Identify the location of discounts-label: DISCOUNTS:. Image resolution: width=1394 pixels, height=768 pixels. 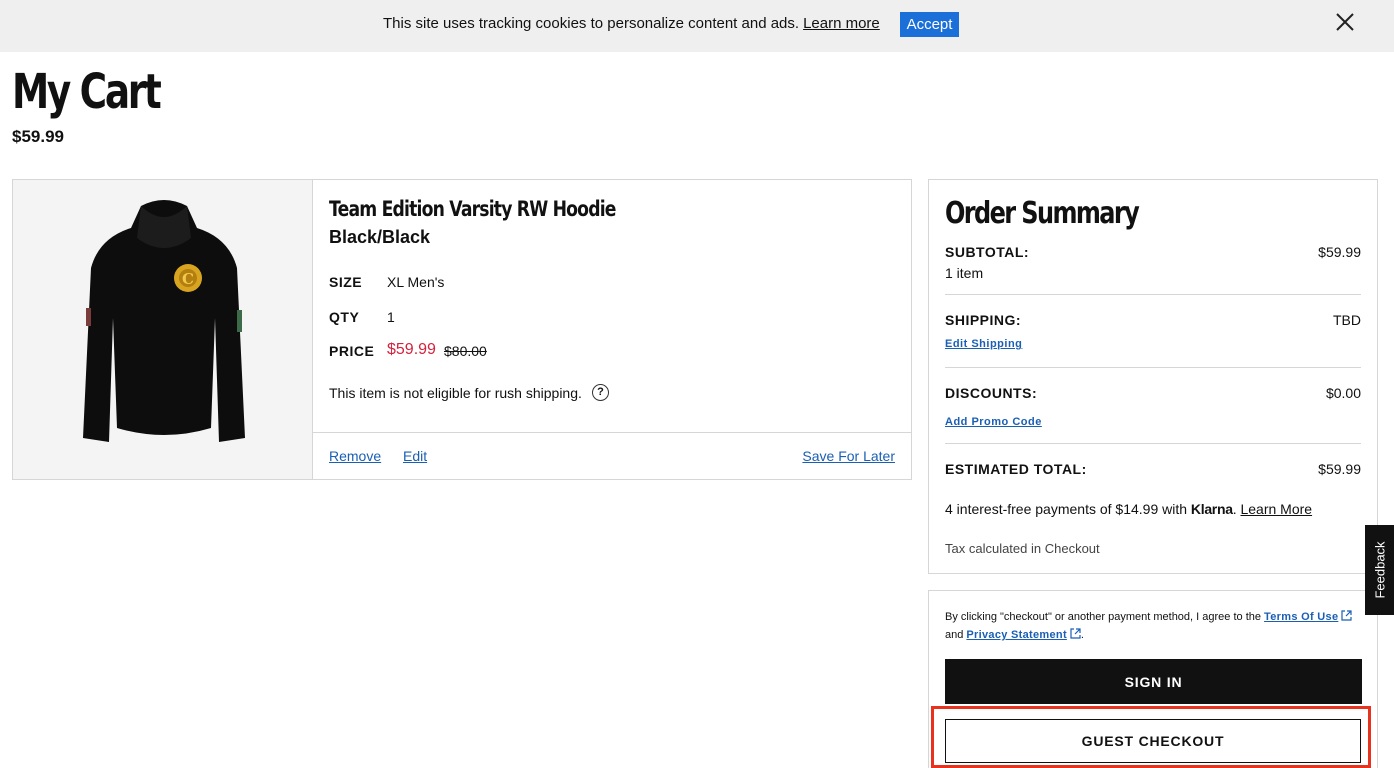
(991, 393).